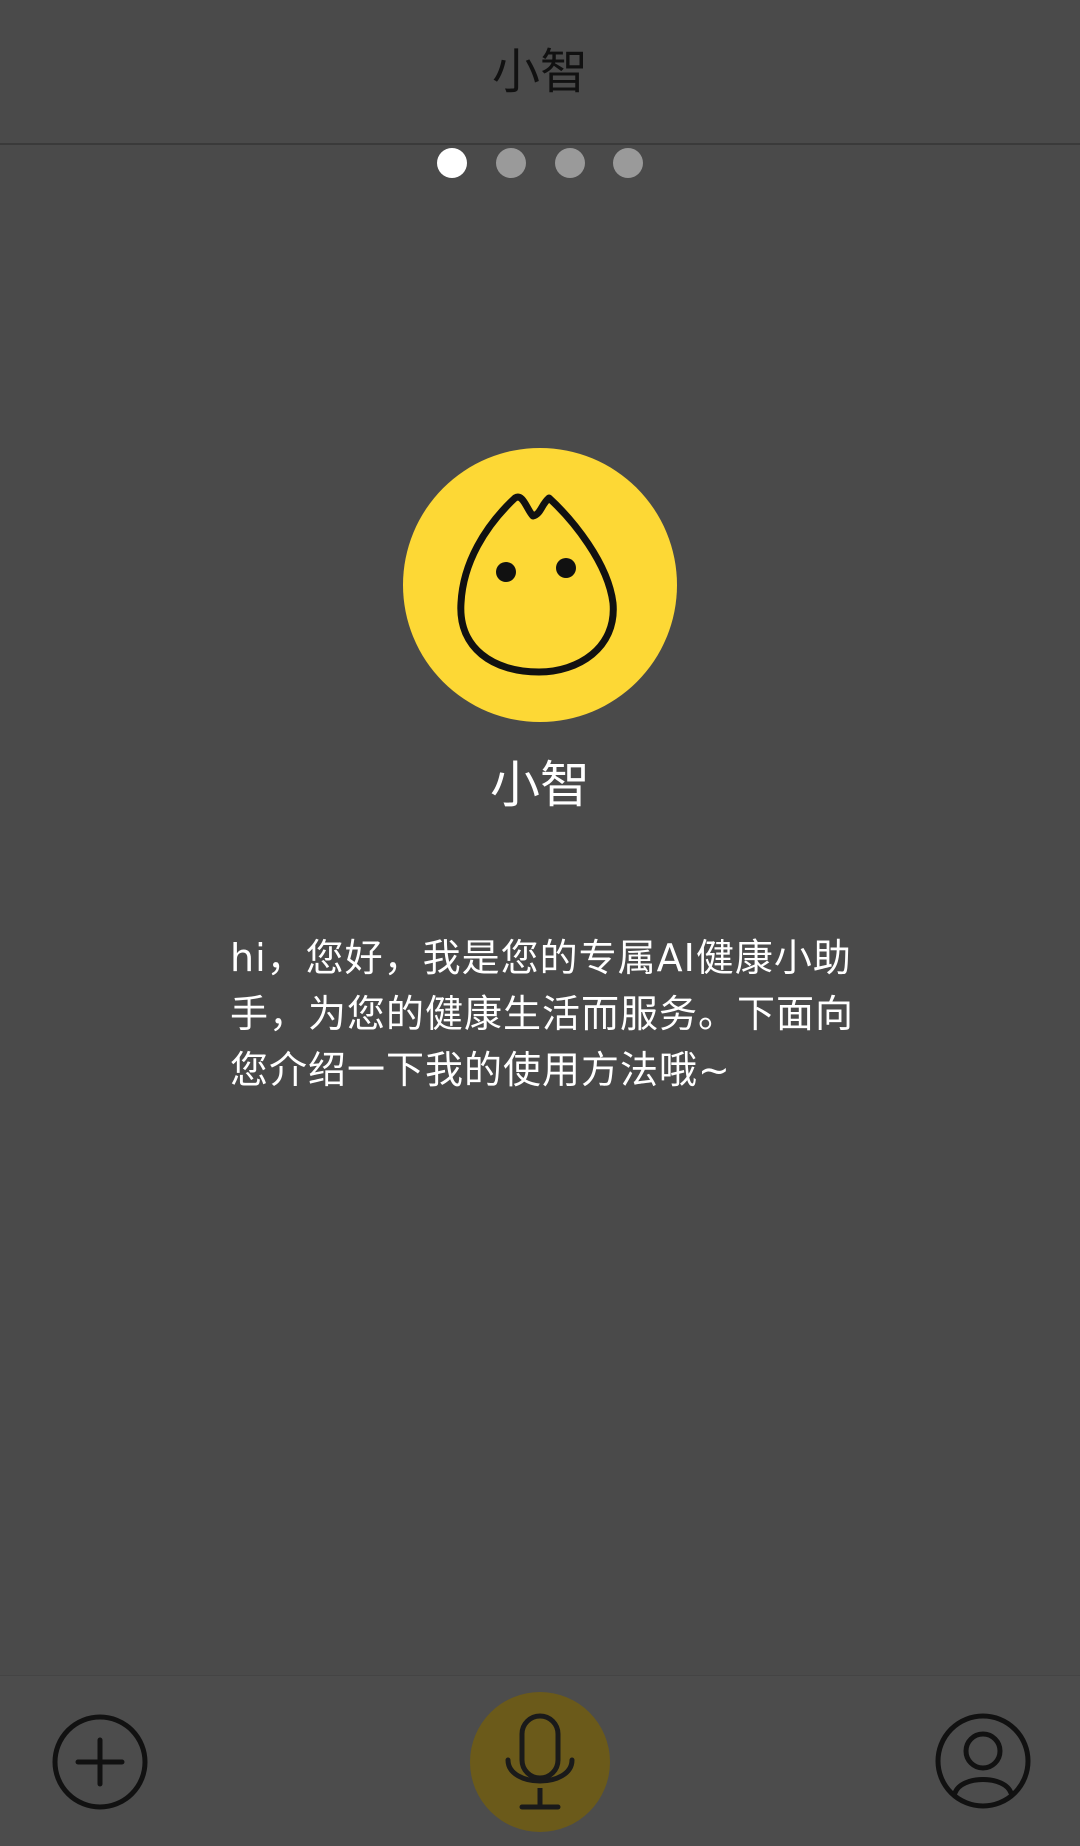  Describe the element at coordinates (540, 163) in the screenshot. I see `page-indicator` at that location.